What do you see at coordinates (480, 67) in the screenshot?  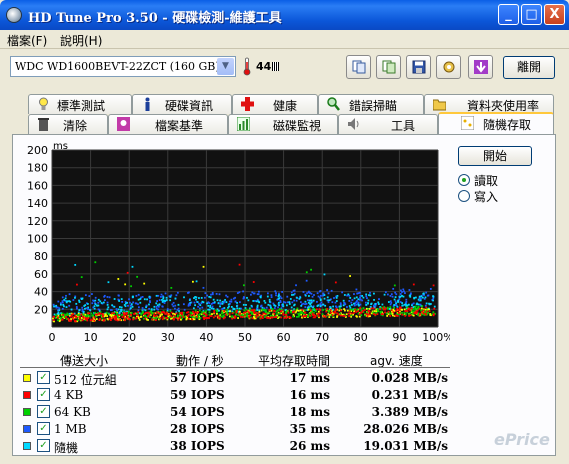 I see `download-button` at bounding box center [480, 67].